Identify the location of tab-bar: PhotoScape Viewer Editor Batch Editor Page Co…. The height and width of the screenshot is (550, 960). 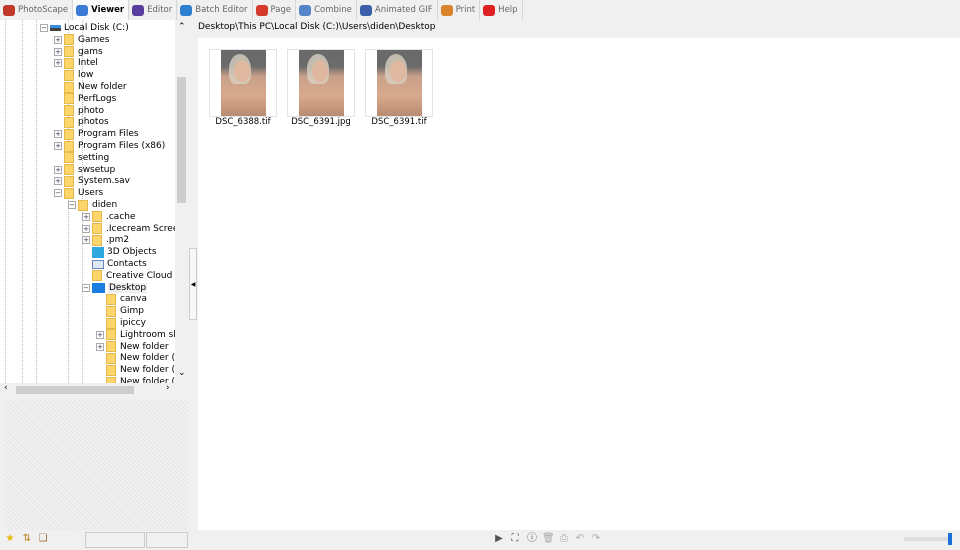
(261, 10).